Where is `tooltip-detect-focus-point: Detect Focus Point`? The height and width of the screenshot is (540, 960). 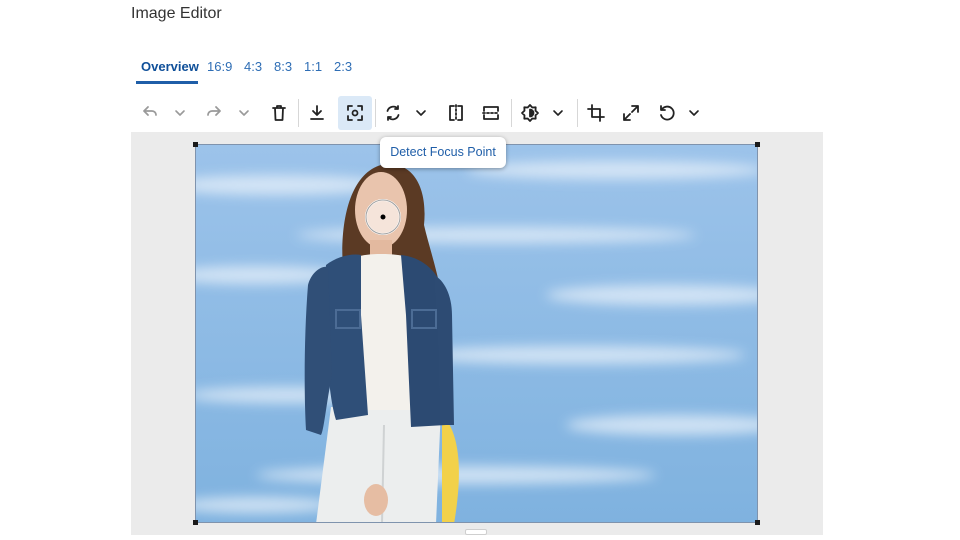 tooltip-detect-focus-point: Detect Focus Point is located at coordinates (443, 152).